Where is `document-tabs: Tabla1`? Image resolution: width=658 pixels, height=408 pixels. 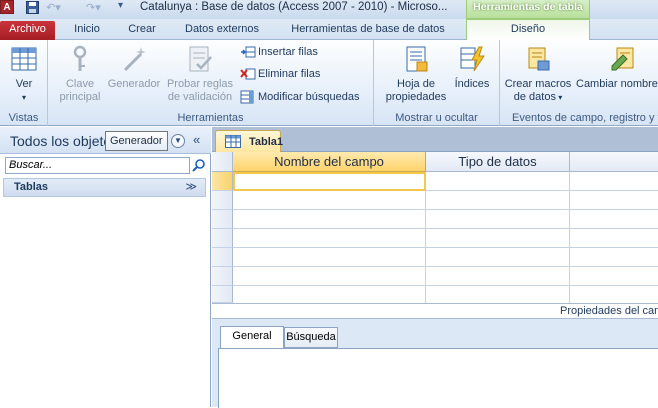
document-tabs: Tabla1 is located at coordinates (435, 139).